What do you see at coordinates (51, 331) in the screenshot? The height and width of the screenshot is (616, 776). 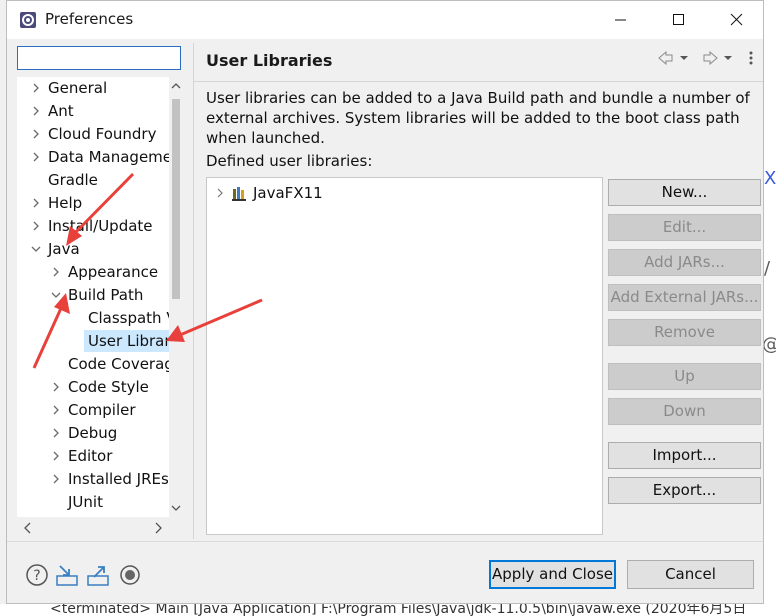 I see `annotation-arrow-to-build-path` at bounding box center [51, 331].